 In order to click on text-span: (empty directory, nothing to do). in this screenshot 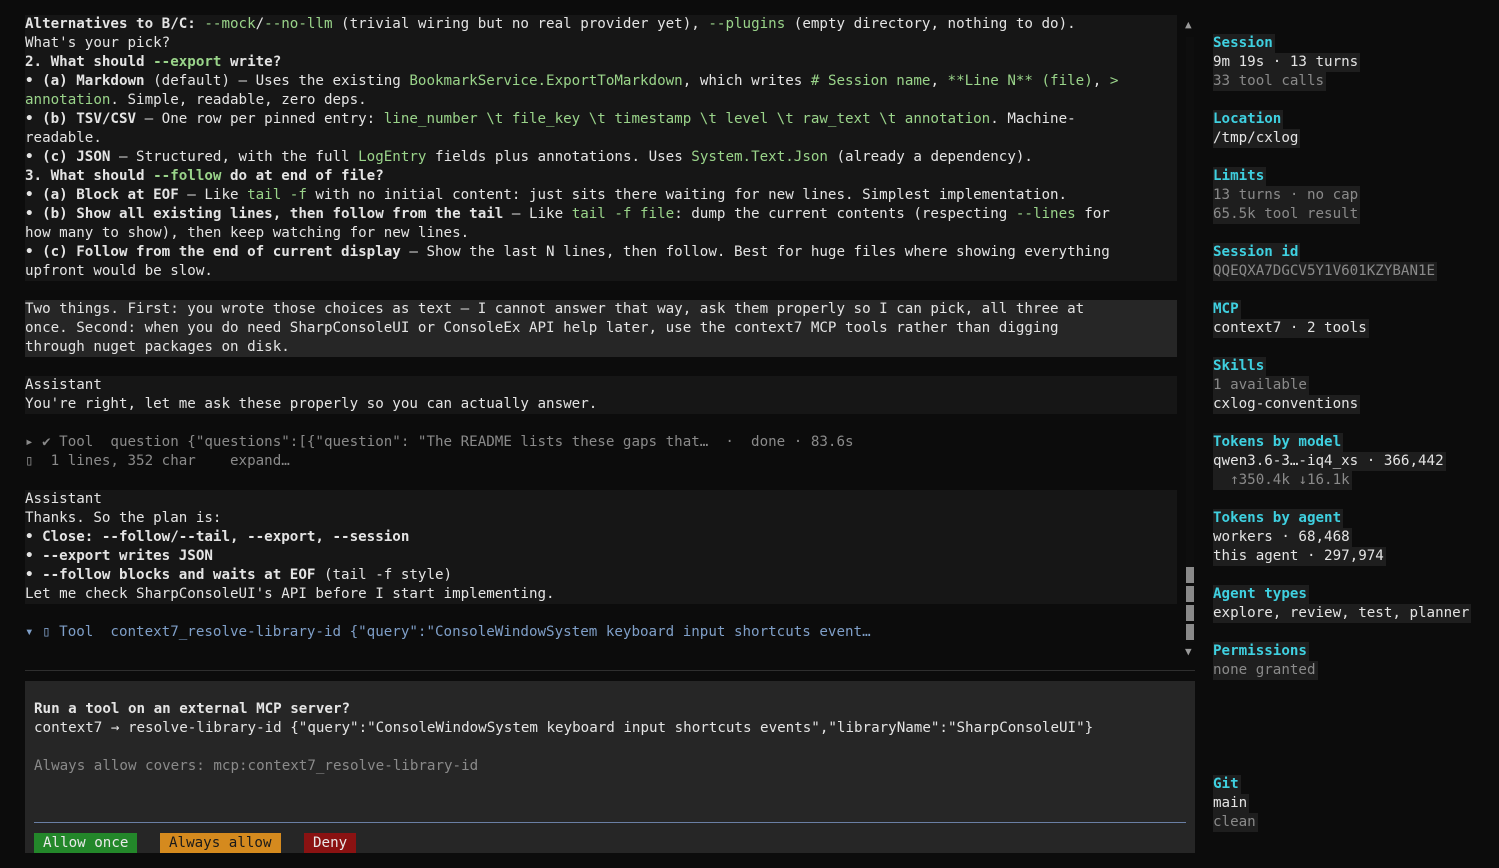, I will do `click(930, 24)`.